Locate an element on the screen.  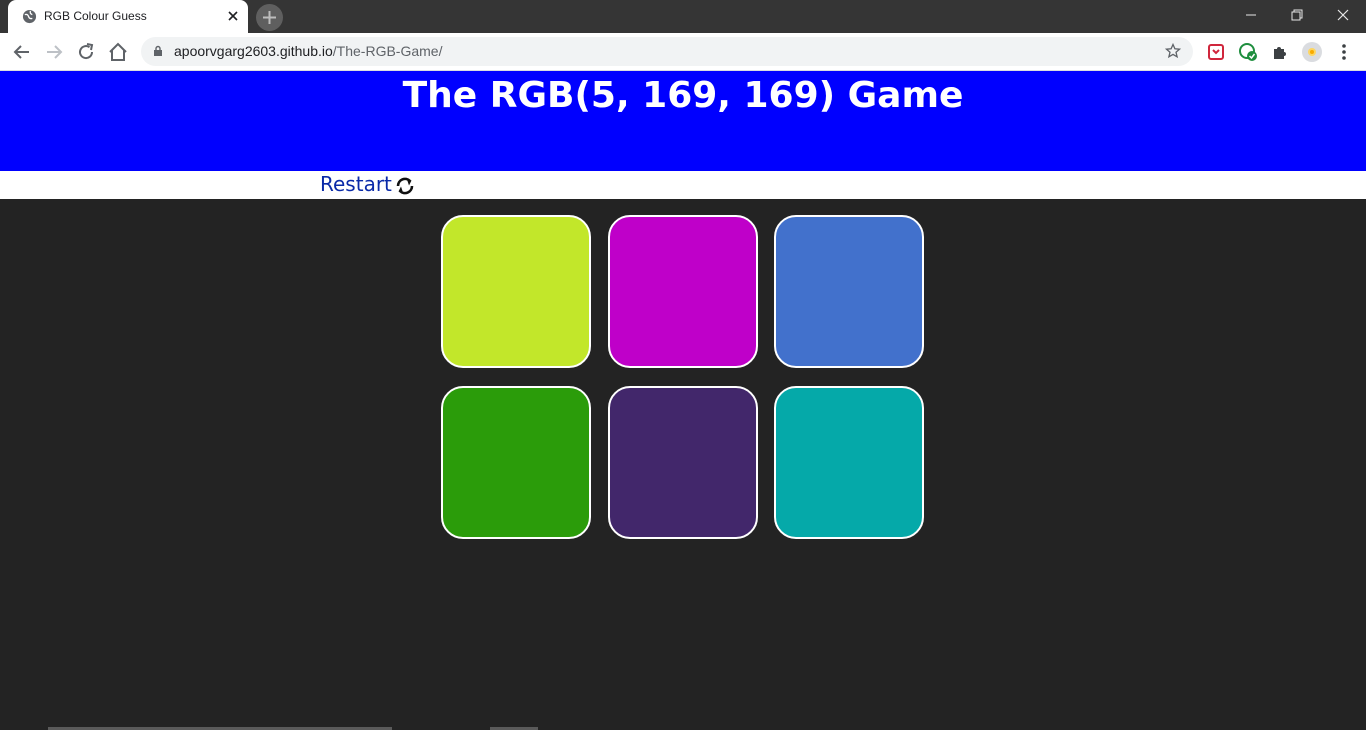
lock-icon is located at coordinates (158, 51).